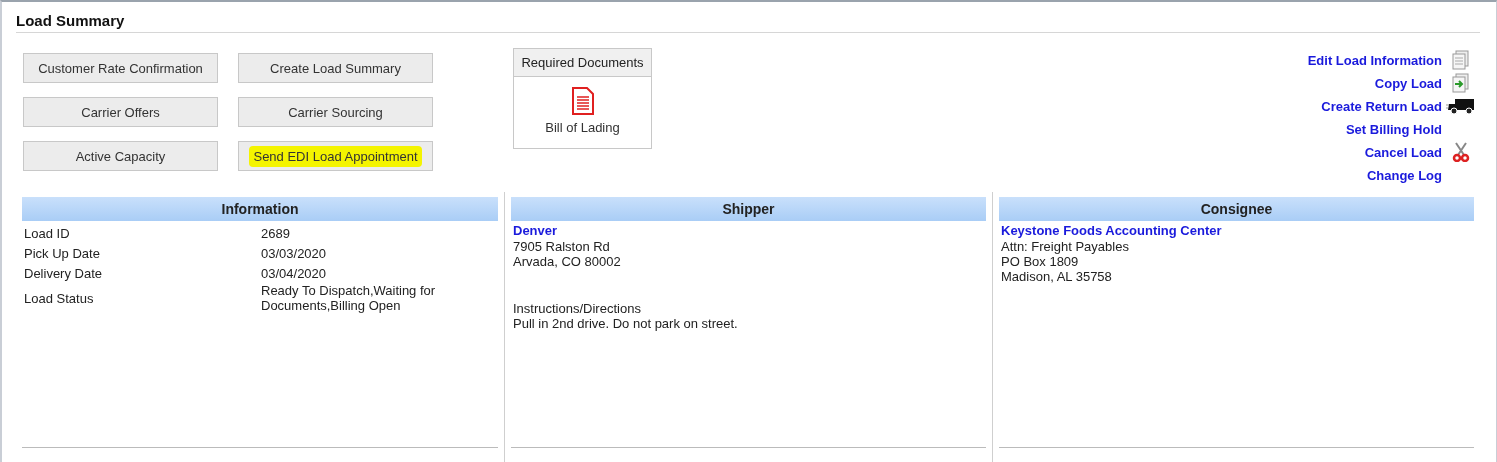 This screenshot has height=462, width=1497. I want to click on location-name-link: Keystone Foods Accounting Center, so click(1236, 231).